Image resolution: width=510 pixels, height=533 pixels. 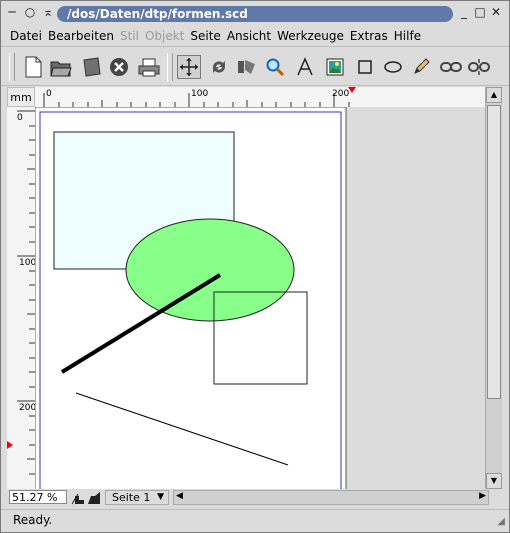 I want to click on ellipse-shape, so click(x=210, y=270).